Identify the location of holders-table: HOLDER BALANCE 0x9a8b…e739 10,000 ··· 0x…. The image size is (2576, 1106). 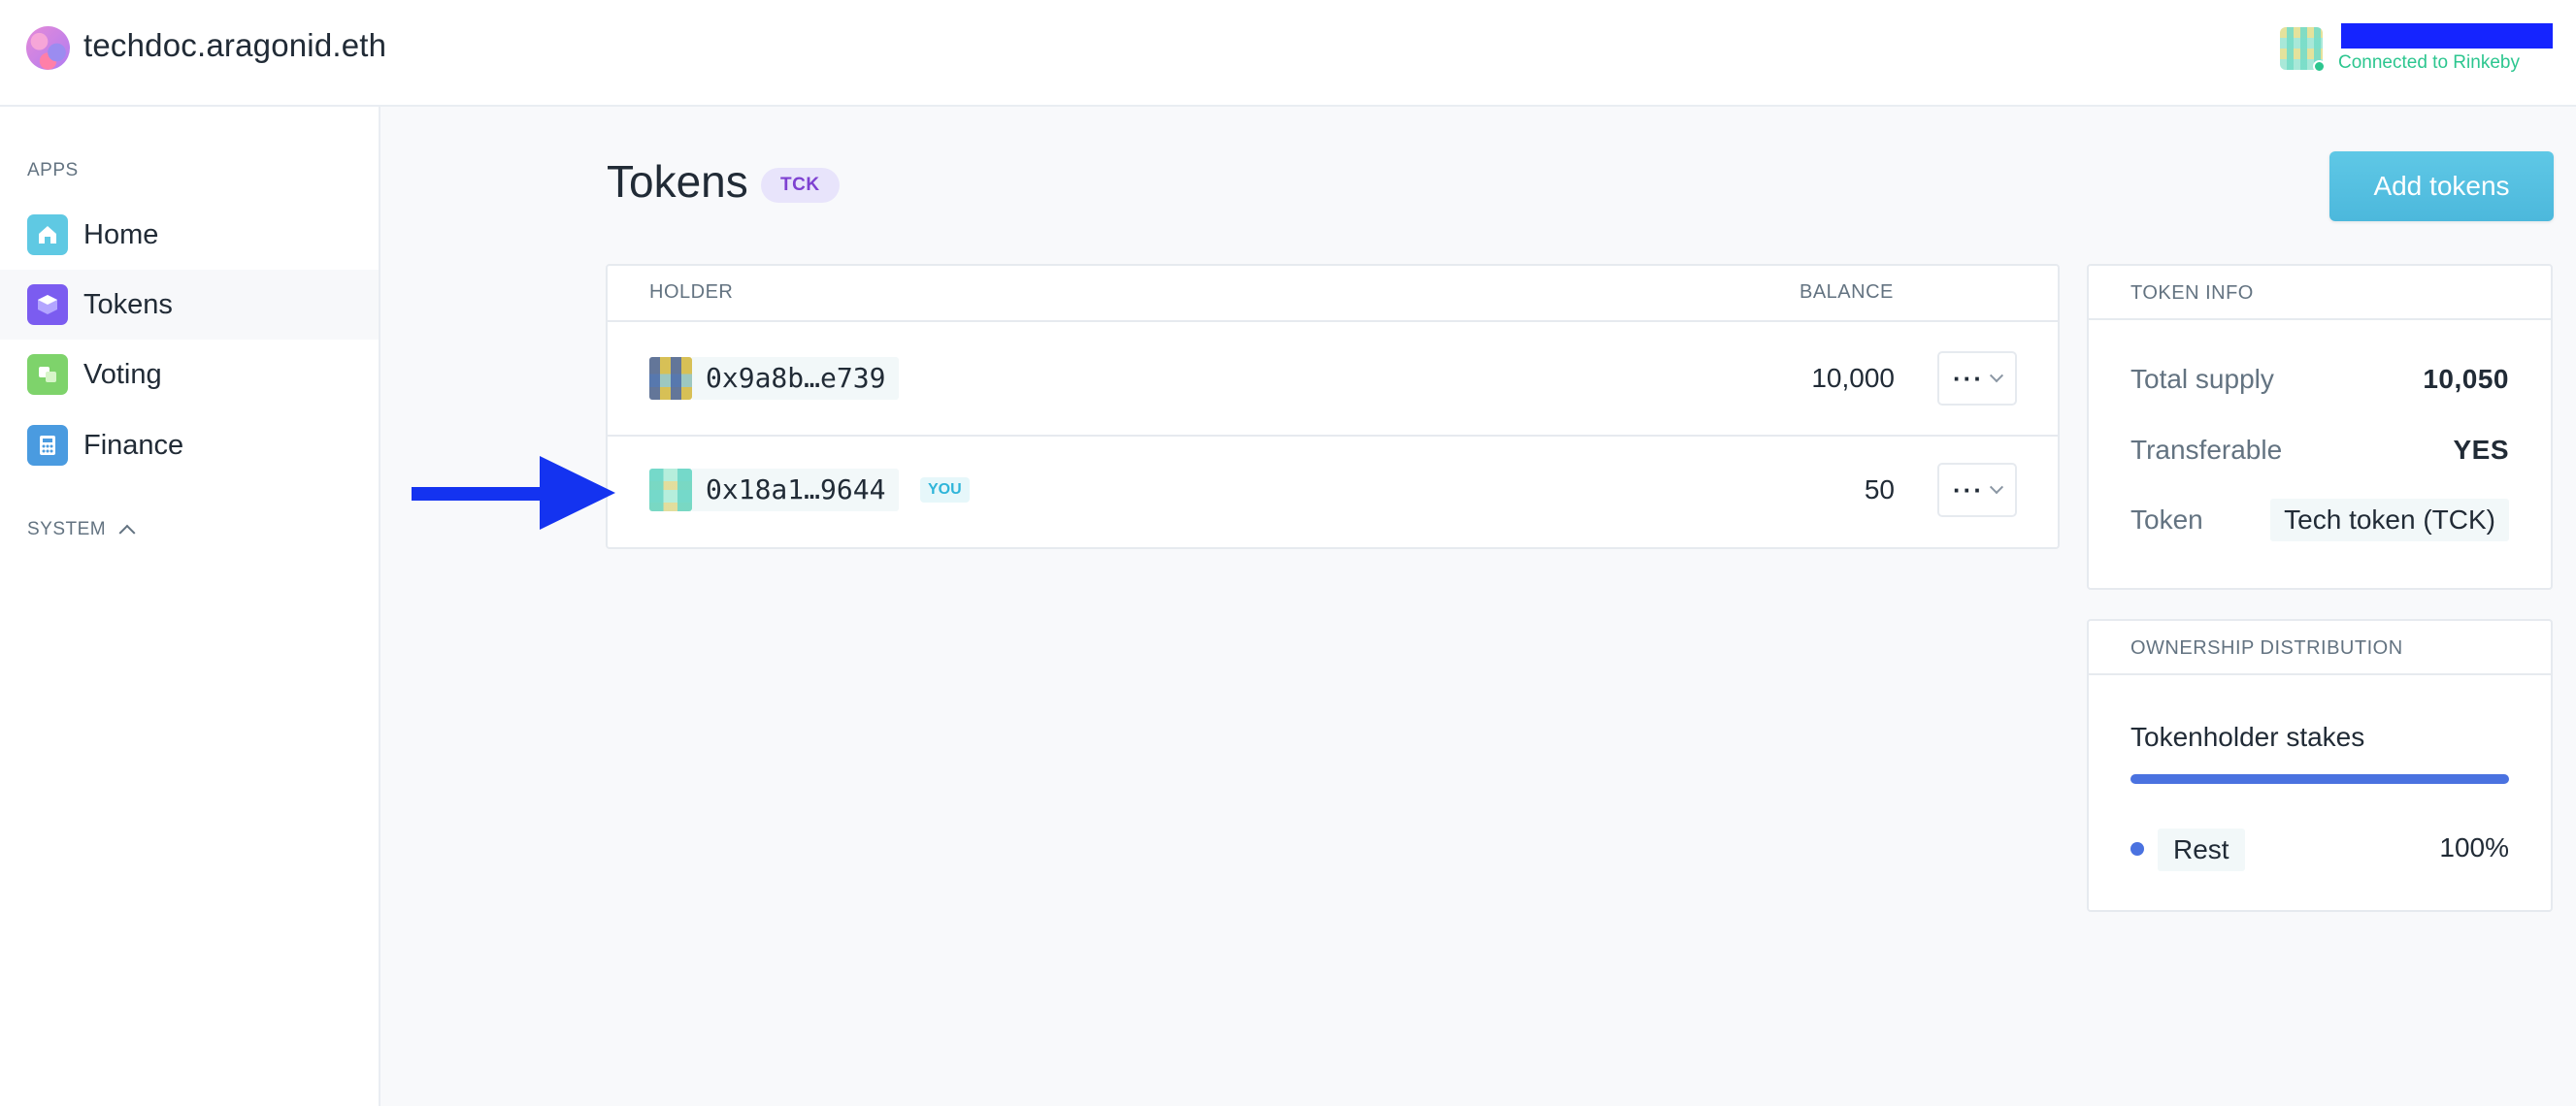
(1333, 406).